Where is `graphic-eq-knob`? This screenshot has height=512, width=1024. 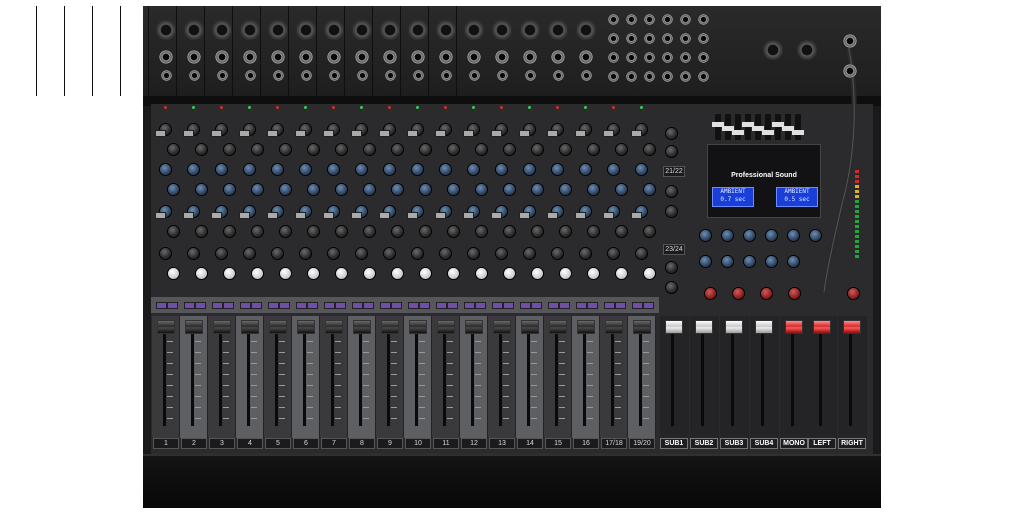 graphic-eq-knob is located at coordinates (768, 132).